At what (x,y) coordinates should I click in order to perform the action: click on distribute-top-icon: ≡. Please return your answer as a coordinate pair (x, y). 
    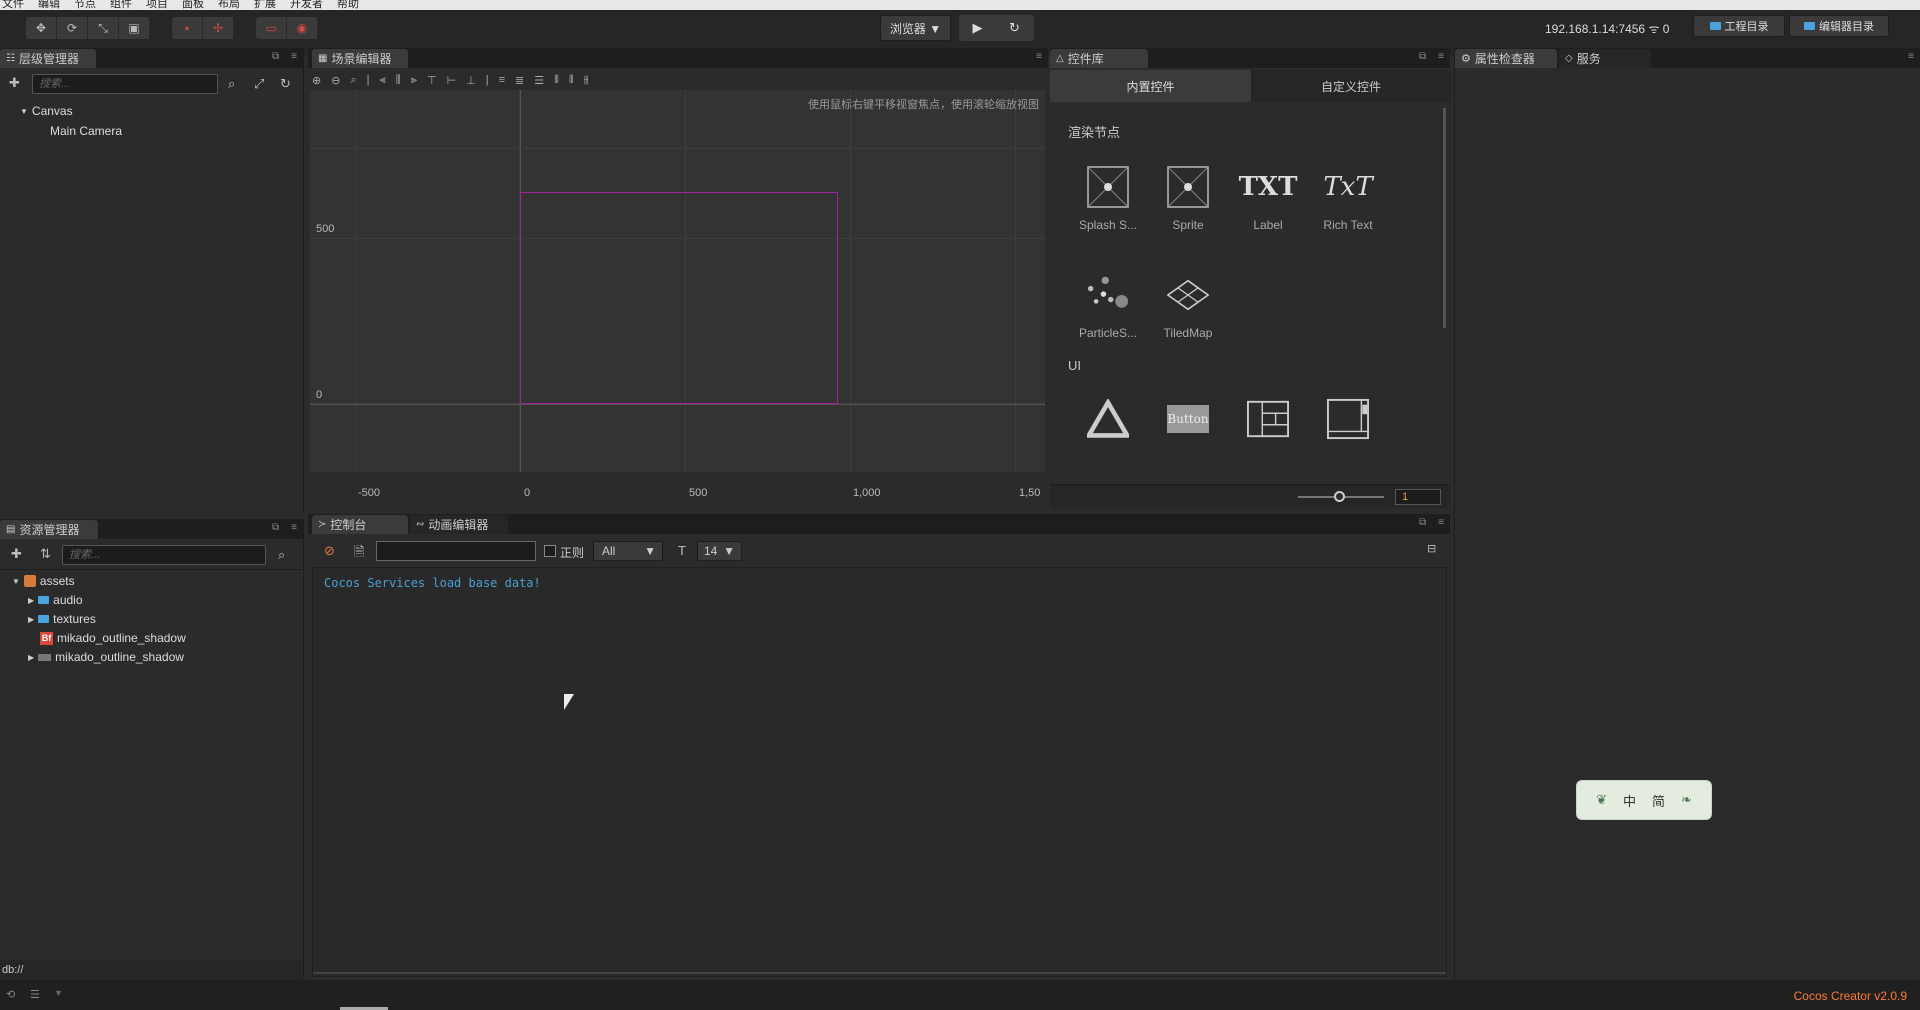
    Looking at the image, I should click on (502, 80).